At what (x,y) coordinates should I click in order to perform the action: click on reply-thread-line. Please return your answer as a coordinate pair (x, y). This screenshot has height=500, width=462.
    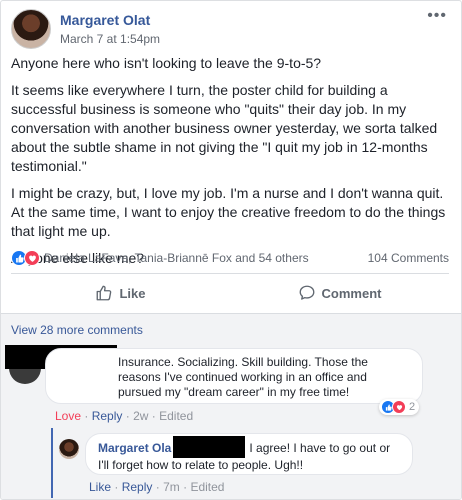
    Looking at the image, I should click on (52, 463).